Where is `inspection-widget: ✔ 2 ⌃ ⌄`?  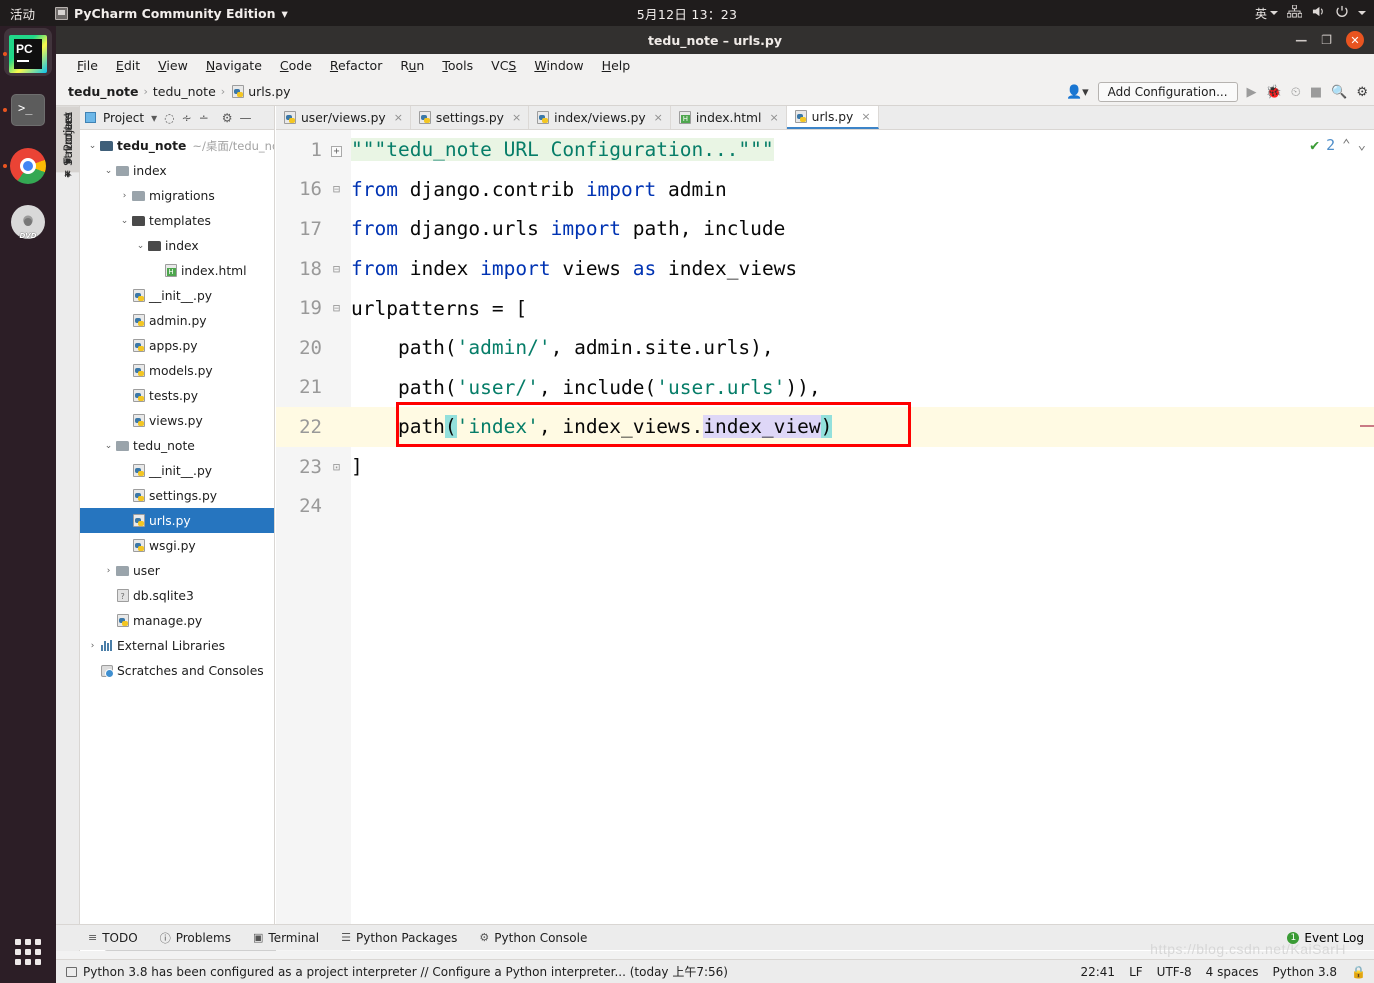 inspection-widget: ✔ 2 ⌃ ⌄ is located at coordinates (1338, 145).